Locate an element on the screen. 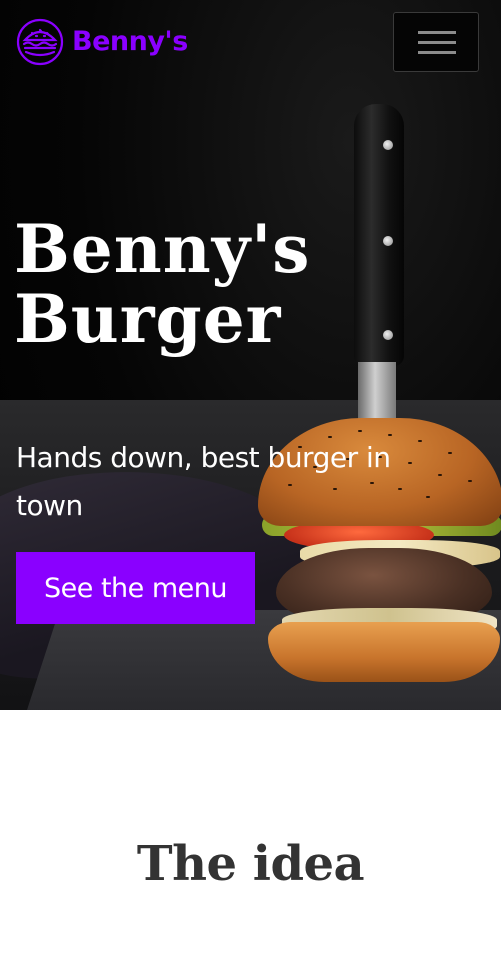  knife-handle is located at coordinates (379, 235).